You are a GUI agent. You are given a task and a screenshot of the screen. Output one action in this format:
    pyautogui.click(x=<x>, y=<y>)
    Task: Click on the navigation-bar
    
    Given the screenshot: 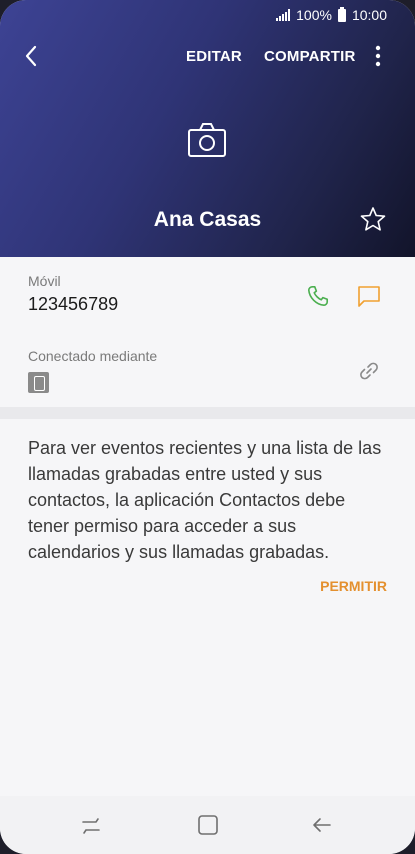 What is the action you would take?
    pyautogui.click(x=207, y=825)
    